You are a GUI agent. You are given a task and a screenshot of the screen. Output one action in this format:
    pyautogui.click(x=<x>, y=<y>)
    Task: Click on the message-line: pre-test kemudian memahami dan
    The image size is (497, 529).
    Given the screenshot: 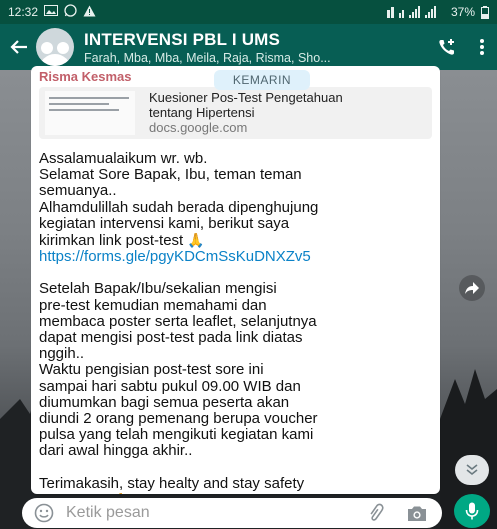 What is the action you would take?
    pyautogui.click(x=153, y=305)
    